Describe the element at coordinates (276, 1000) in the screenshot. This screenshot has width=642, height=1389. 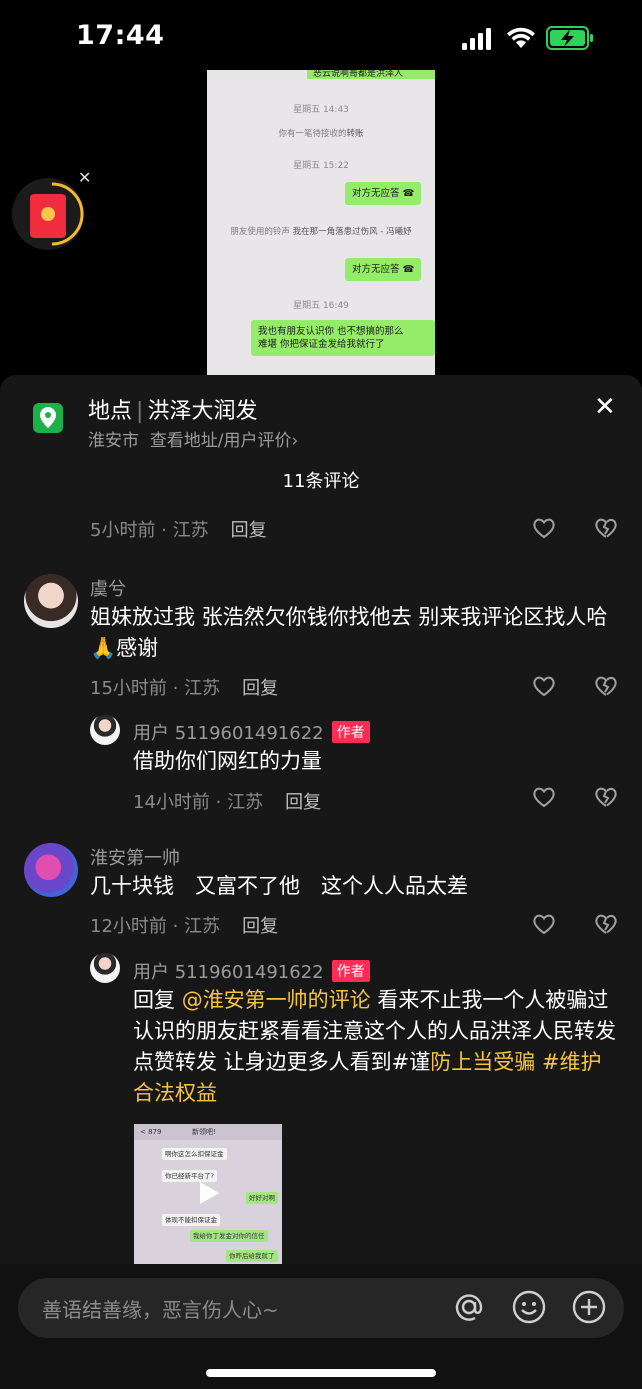
I see `mention-link: @淮安第一帅的评论` at that location.